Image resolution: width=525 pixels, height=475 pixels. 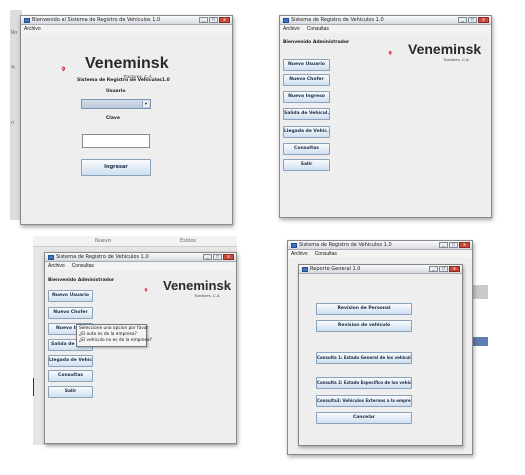 What do you see at coordinates (115, 341) in the screenshot?
I see `popup-option-external-vehicle: ¿El vehiculo no es de la empresa?` at bounding box center [115, 341].